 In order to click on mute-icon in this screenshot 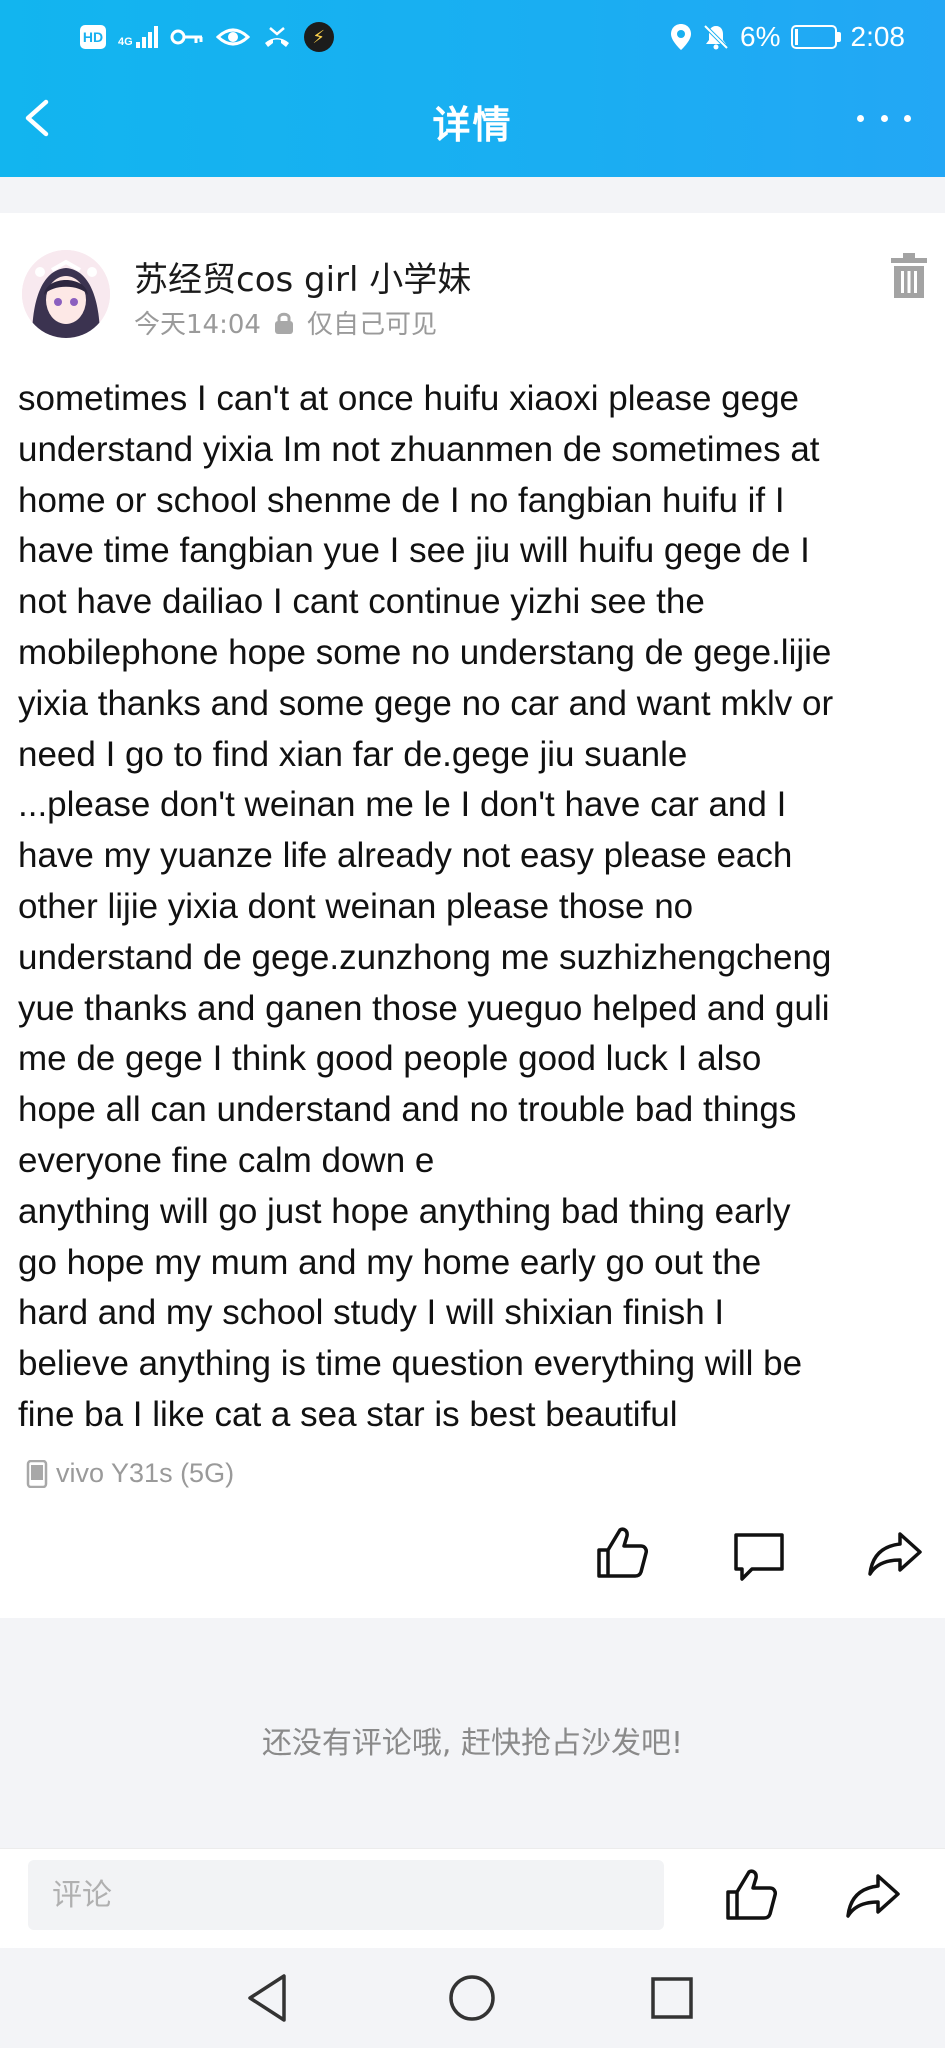, I will do `click(716, 37)`.